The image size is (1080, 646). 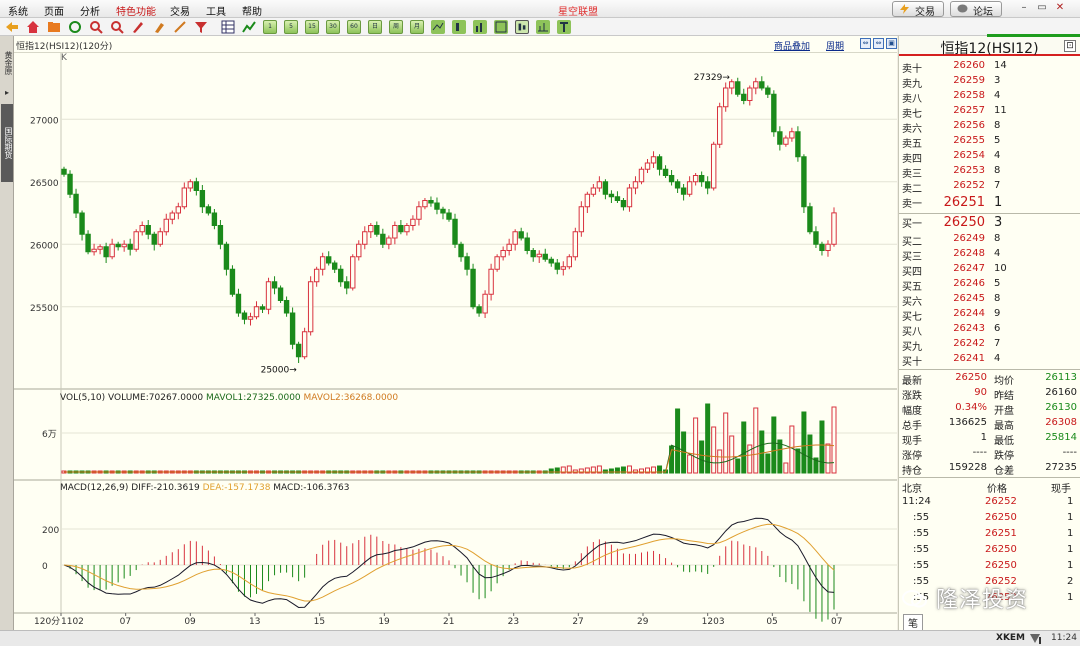 I want to click on bid-row: 买二 26249 8, so click(x=989, y=240).